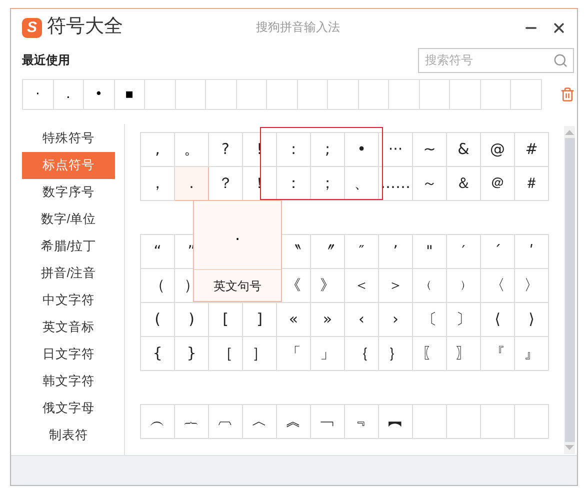  What do you see at coordinates (192, 150) in the screenshot?
I see `symbol-cell: 。` at bounding box center [192, 150].